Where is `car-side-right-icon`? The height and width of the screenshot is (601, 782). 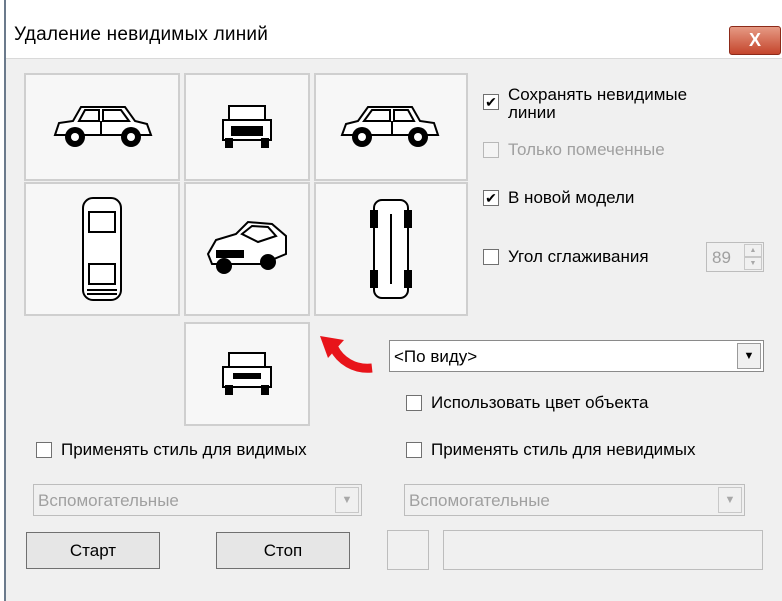
car-side-right-icon is located at coordinates (390, 126).